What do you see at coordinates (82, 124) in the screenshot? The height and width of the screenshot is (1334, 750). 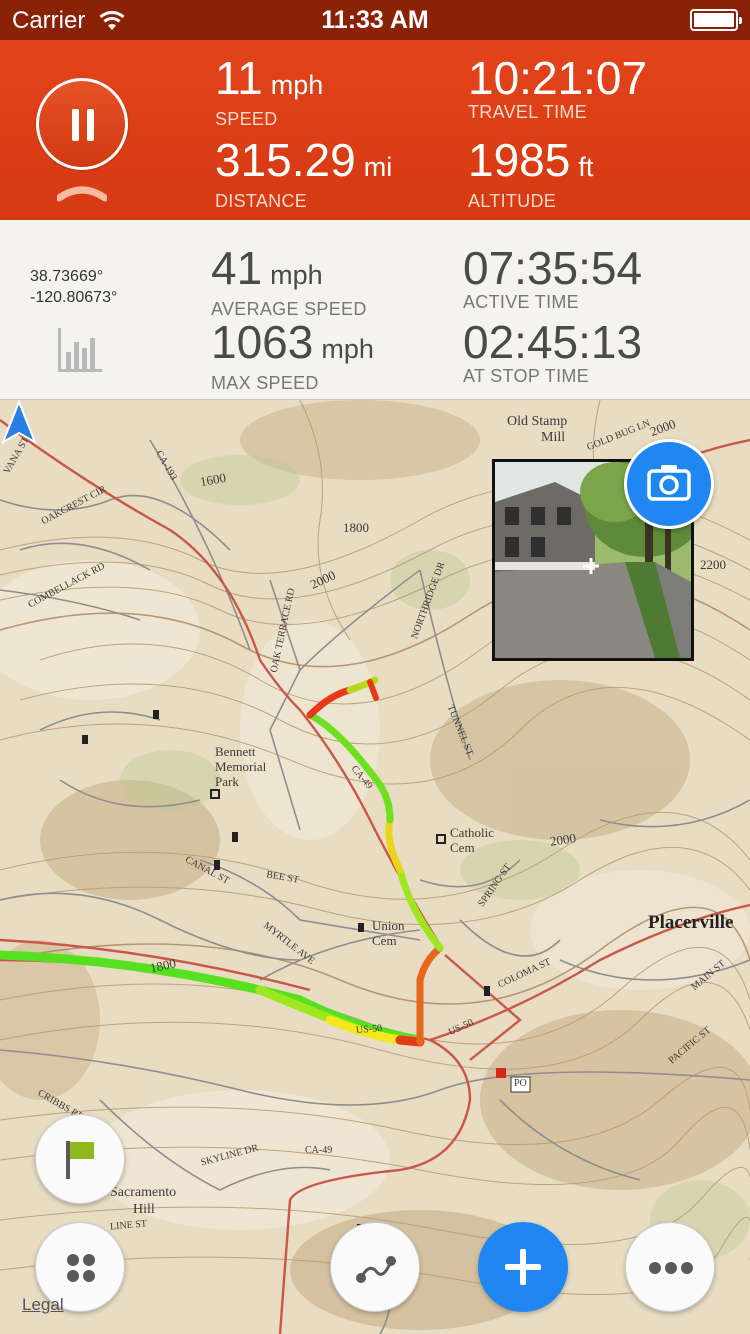 I see `pause-button` at bounding box center [82, 124].